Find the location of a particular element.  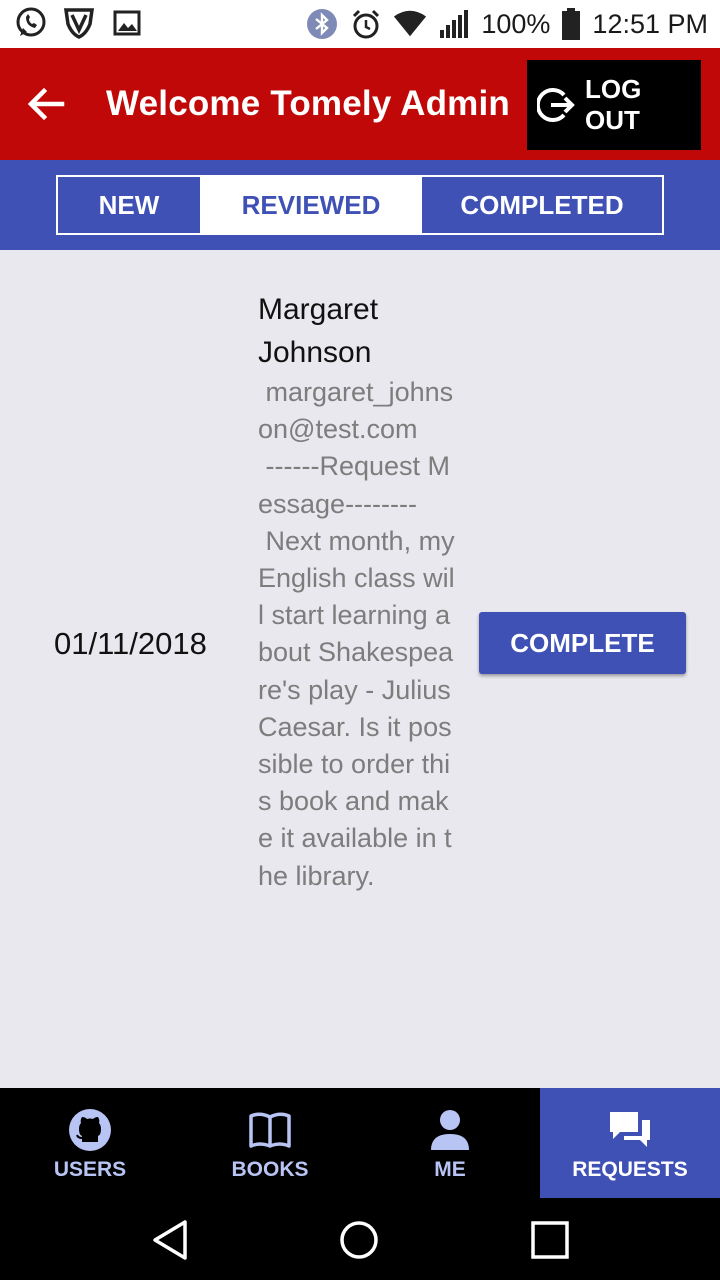

system-navigation-bar is located at coordinates (360, 1240).